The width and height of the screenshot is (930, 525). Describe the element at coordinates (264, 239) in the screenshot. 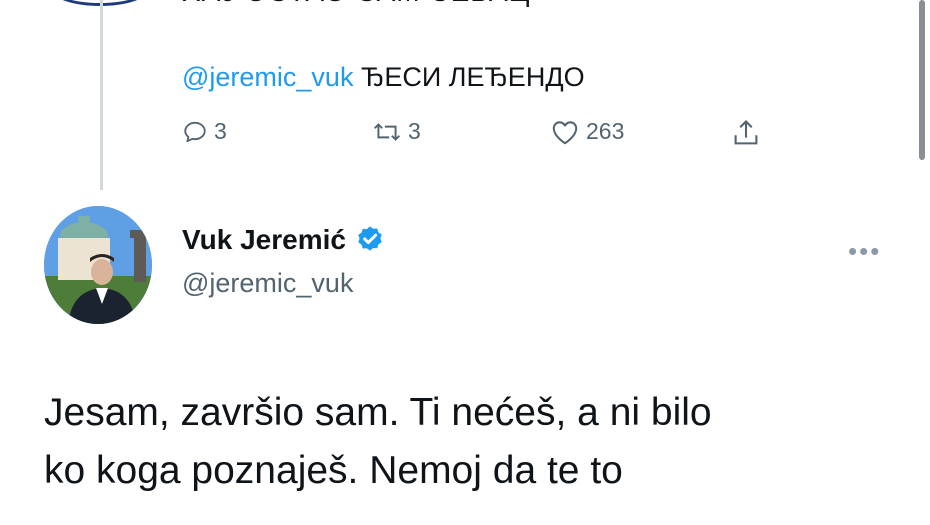

I see `author-name: Vuk Jeremić` at that location.